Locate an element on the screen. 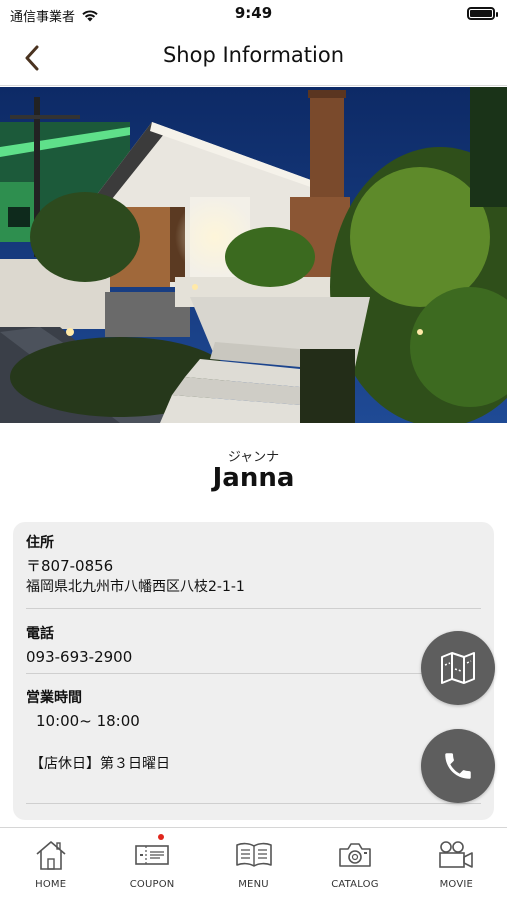 The height and width of the screenshot is (900, 507). address-section: 住所 〒807-0856 福岡県北九州市八幡西区八枝2-1-1 is located at coordinates (253, 565).